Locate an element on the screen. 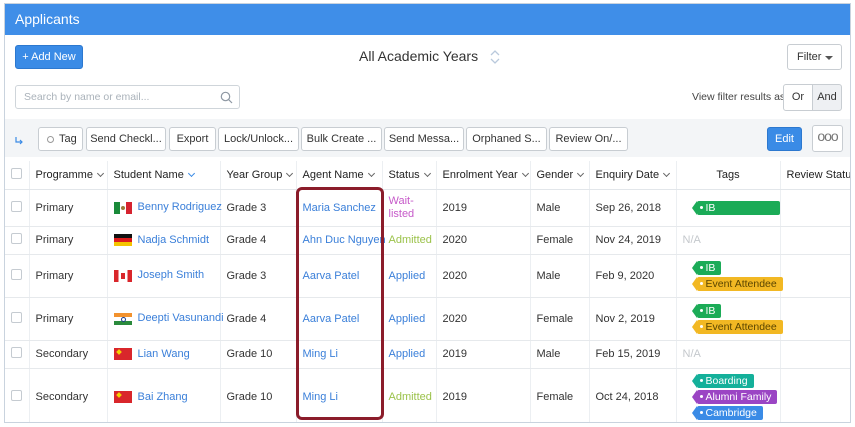 The width and height of the screenshot is (855, 427). caret-down-icon is located at coordinates (829, 58).